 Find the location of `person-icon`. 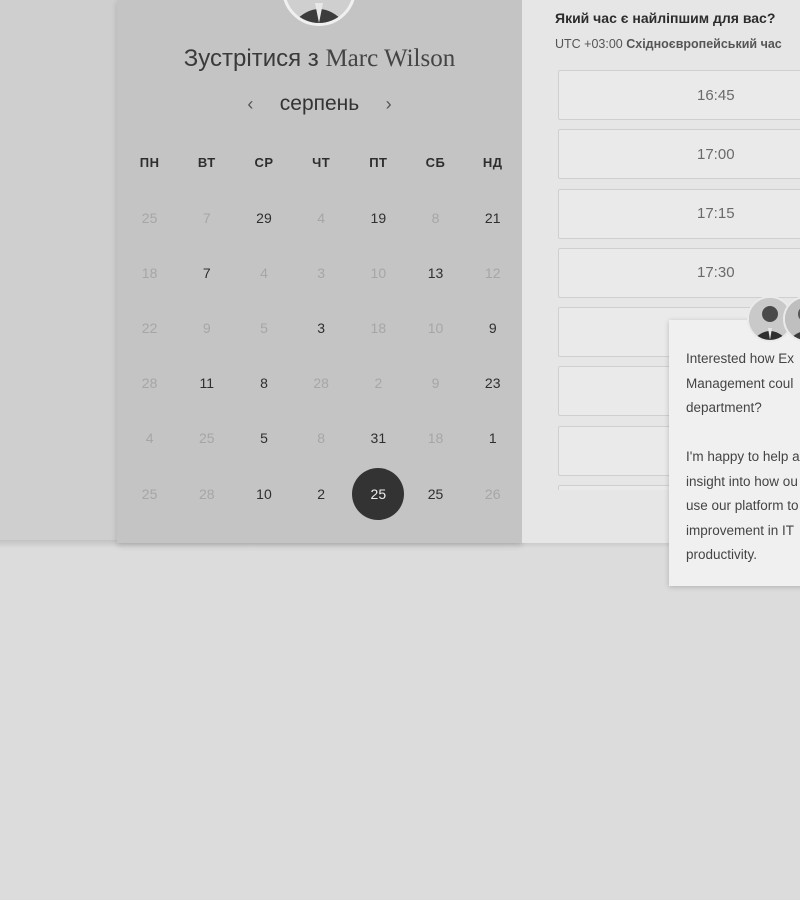

person-icon is located at coordinates (319, 11).